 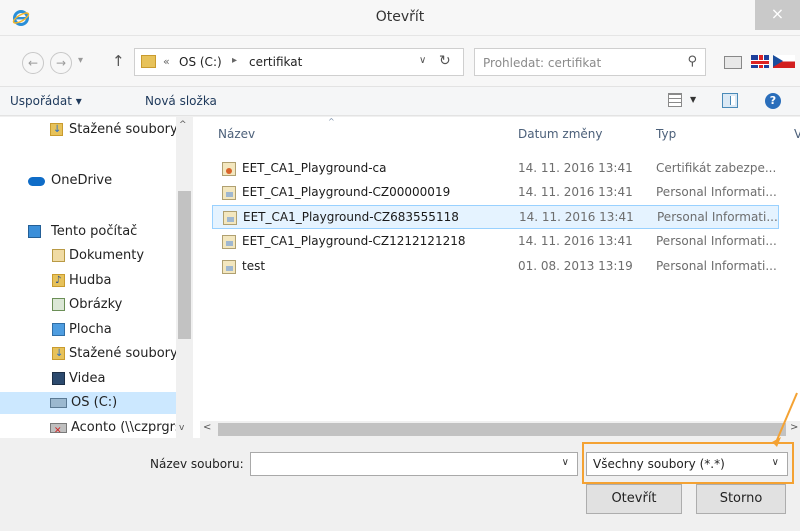 I want to click on sidebar-item-music: Hudba, so click(x=88, y=281).